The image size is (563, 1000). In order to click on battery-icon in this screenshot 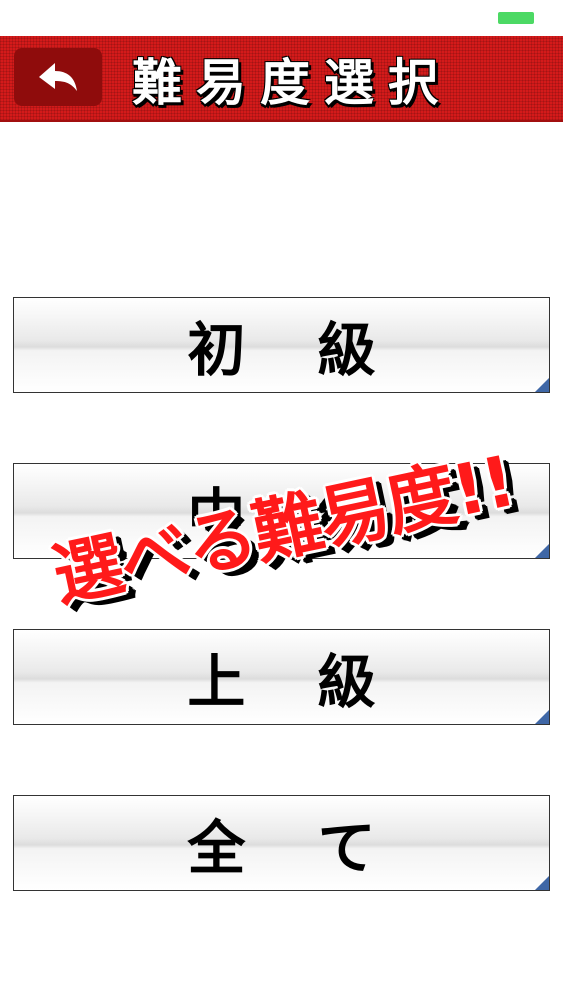, I will do `click(516, 18)`.